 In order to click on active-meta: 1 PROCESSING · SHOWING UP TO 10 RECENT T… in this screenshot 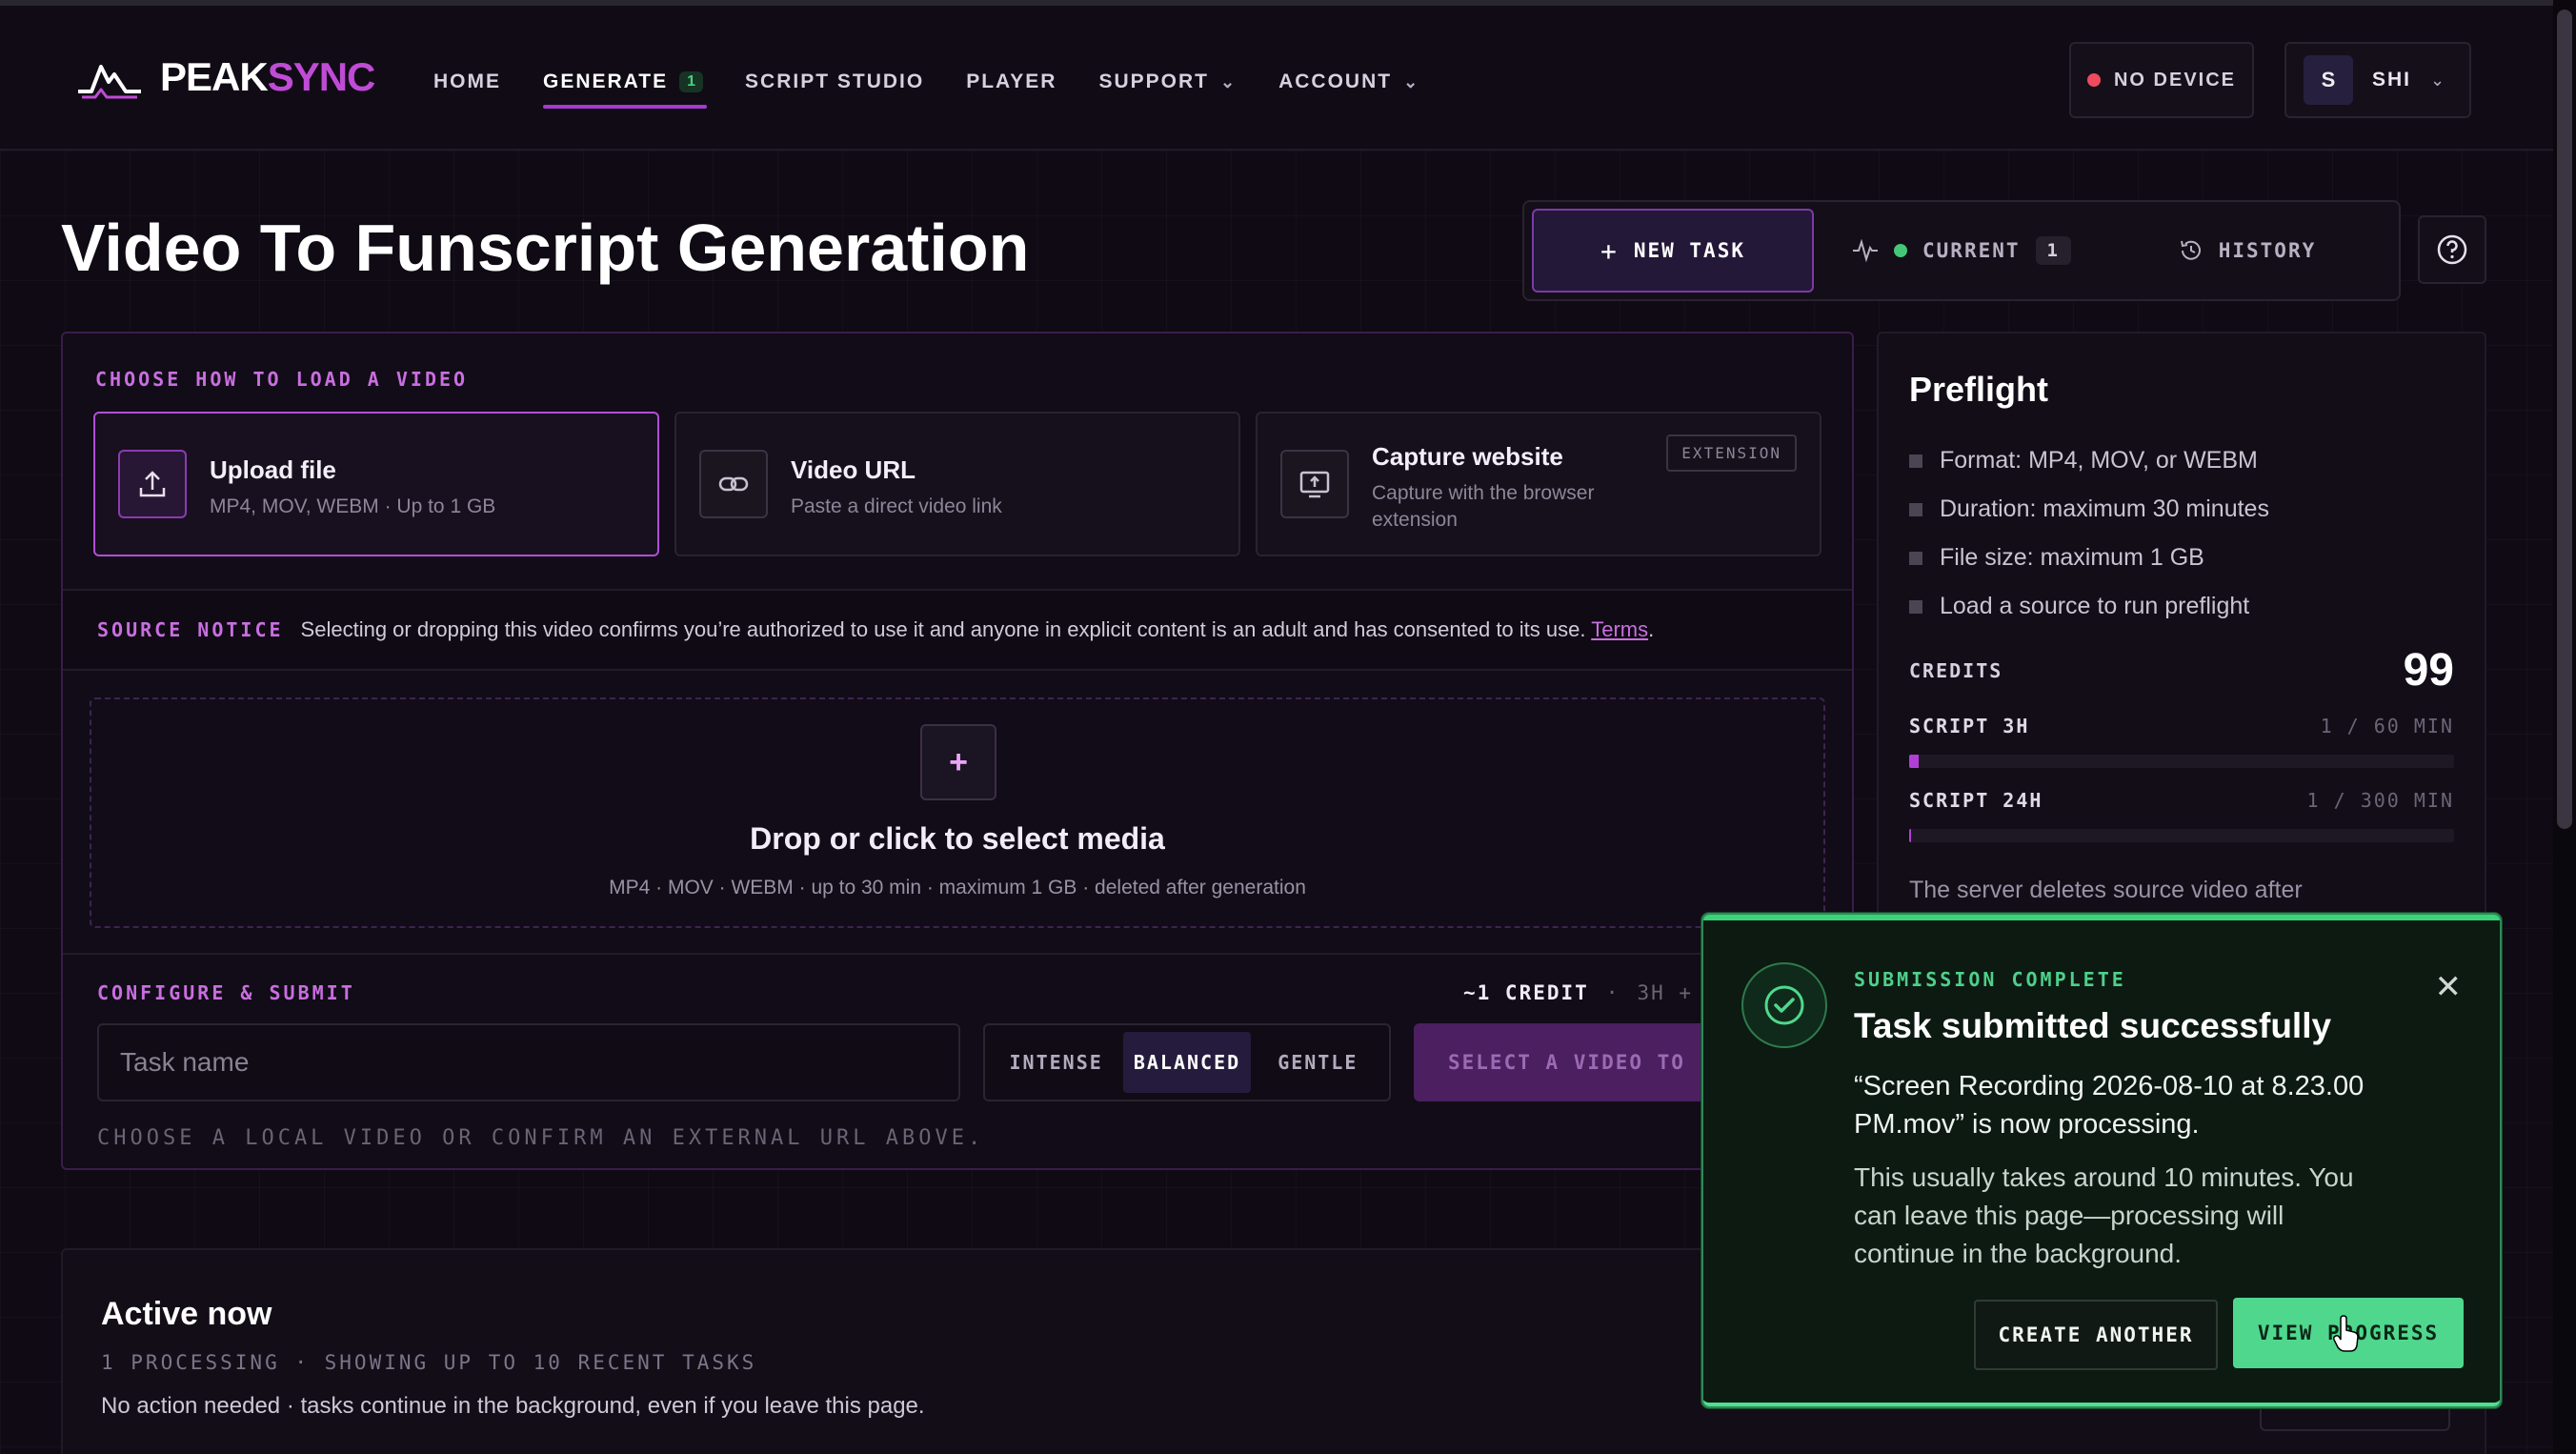, I will do `click(429, 1363)`.